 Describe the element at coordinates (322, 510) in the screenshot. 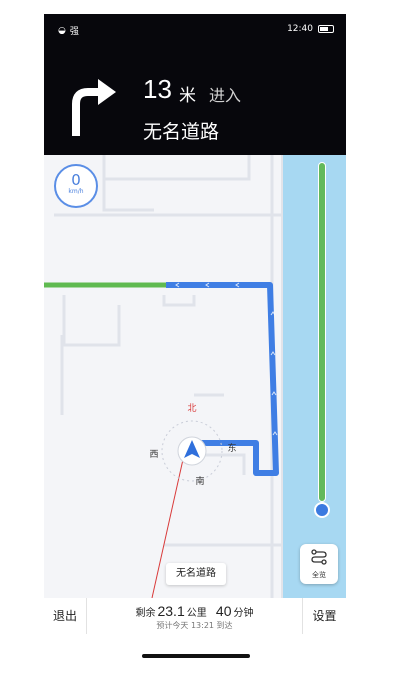

I see `progress-position-icon` at that location.